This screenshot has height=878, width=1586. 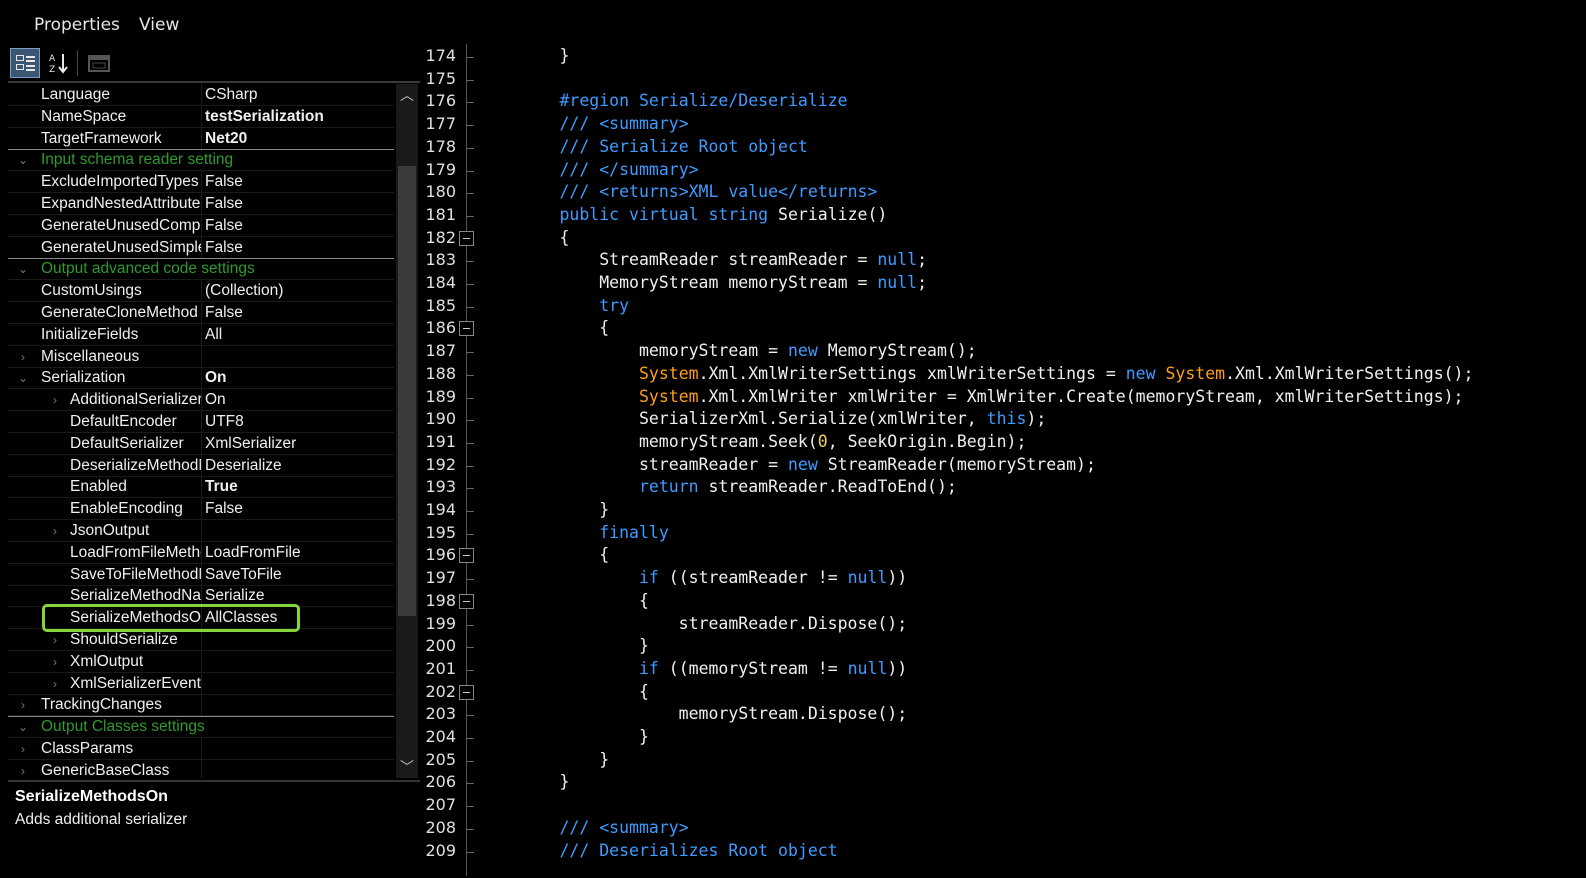 What do you see at coordinates (201, 313) in the screenshot?
I see `property-row: GenerateCloneMethod False` at bounding box center [201, 313].